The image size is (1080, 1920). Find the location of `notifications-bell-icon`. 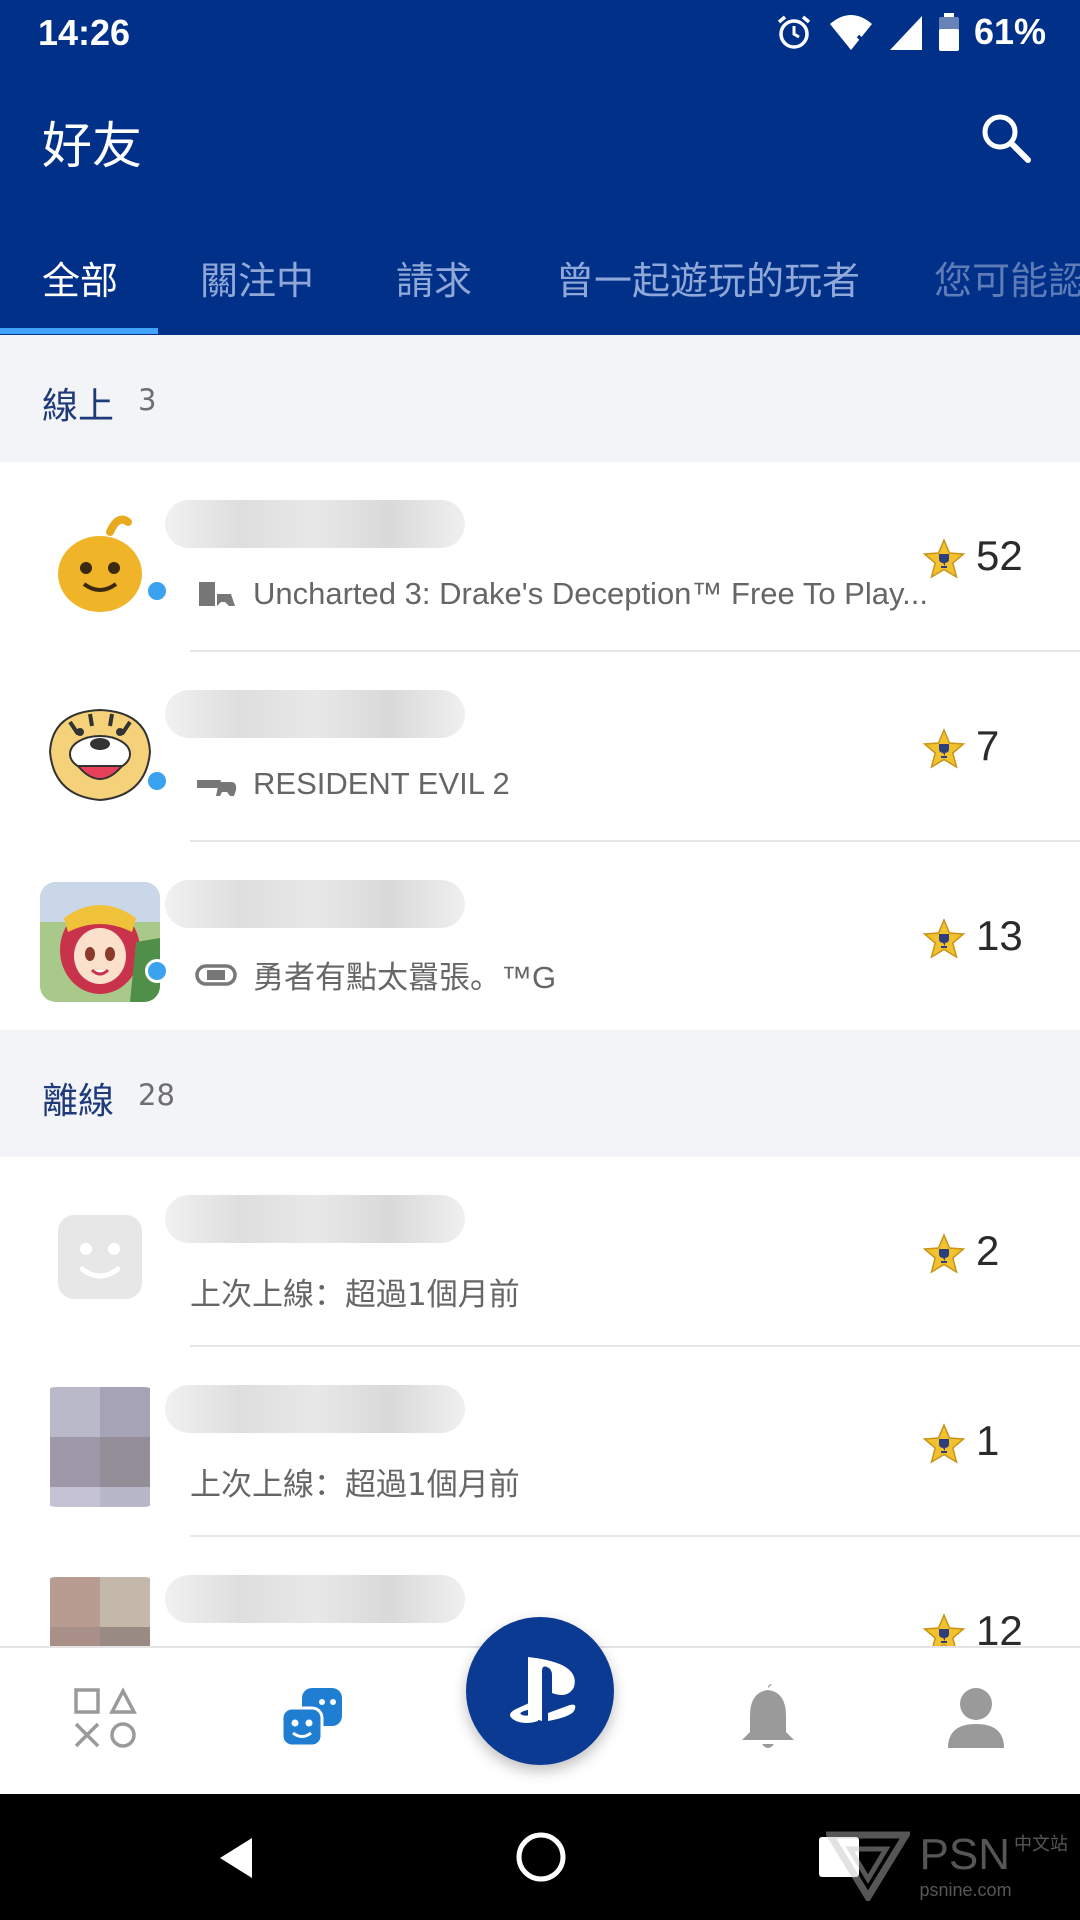

notifications-bell-icon is located at coordinates (768, 1718).